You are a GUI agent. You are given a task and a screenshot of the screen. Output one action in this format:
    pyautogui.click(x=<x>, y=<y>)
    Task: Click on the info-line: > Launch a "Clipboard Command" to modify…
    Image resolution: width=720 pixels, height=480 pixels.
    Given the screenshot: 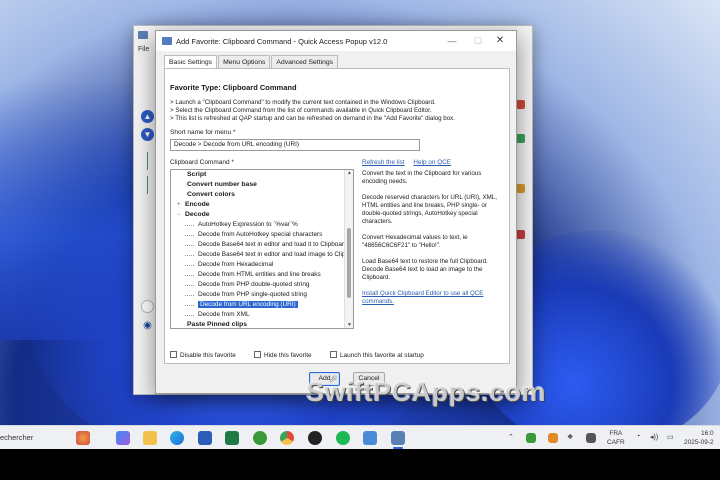 What is the action you would take?
    pyautogui.click(x=303, y=102)
    